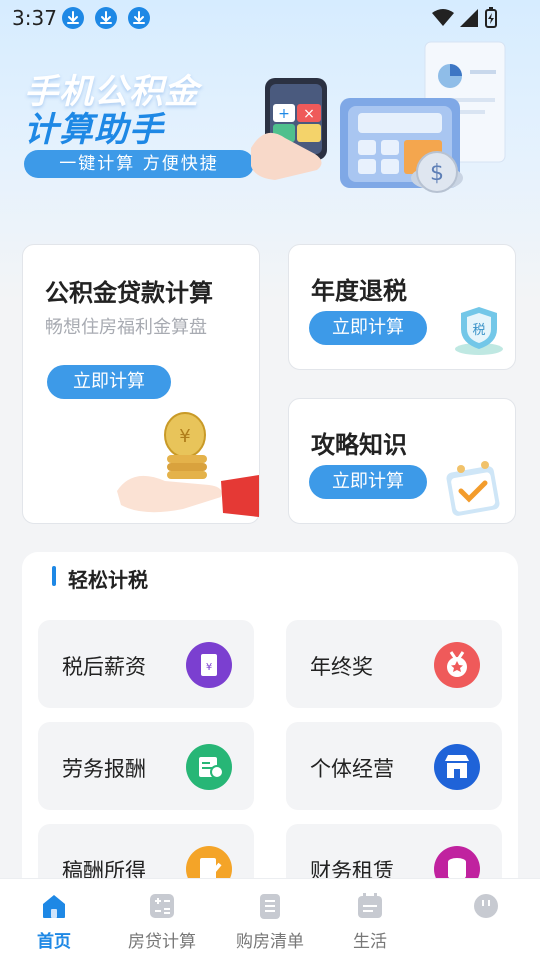 This screenshot has width=540, height=960. Describe the element at coordinates (368, 328) in the screenshot. I see `tax-refund-button: 立即计算` at that location.